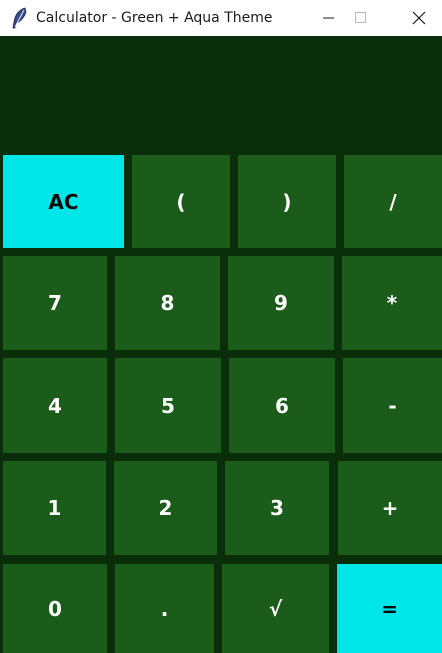 The width and height of the screenshot is (442, 653). What do you see at coordinates (328, 18) in the screenshot?
I see `minimize-icon` at bounding box center [328, 18].